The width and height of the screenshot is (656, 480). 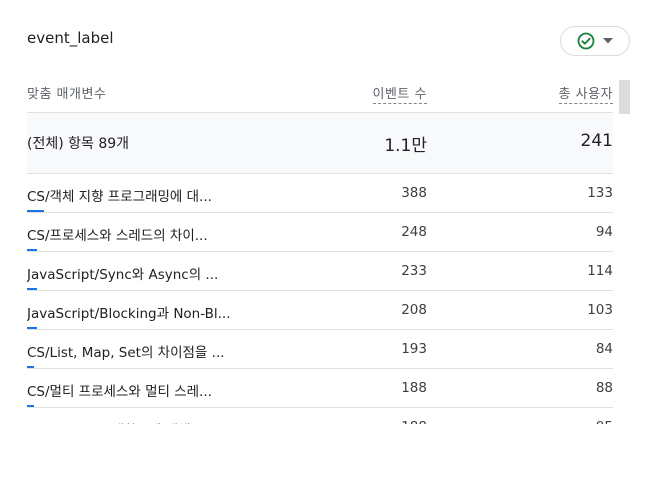 What do you see at coordinates (600, 193) in the screenshot?
I see `row-total-users: 133` at bounding box center [600, 193].